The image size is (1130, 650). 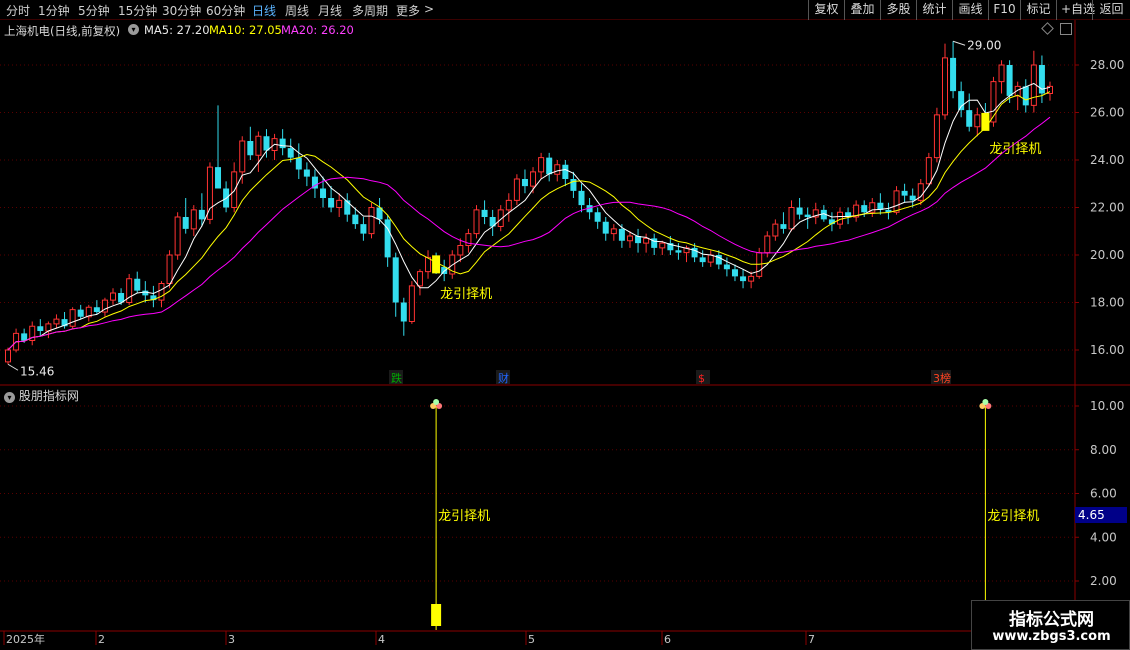 I want to click on period-60min: 60分钟, so click(x=225, y=10).